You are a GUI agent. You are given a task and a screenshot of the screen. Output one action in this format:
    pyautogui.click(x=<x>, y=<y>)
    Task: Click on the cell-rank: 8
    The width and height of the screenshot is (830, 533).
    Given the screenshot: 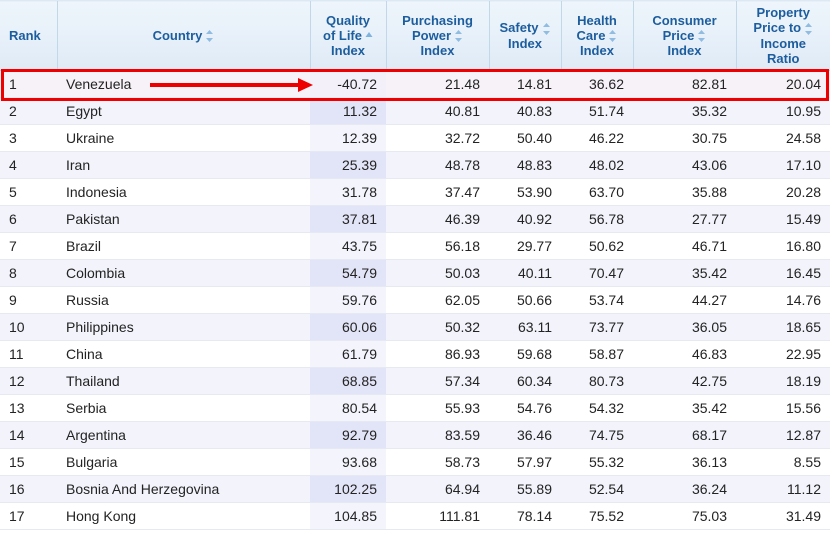 What is the action you would take?
    pyautogui.click(x=28, y=273)
    